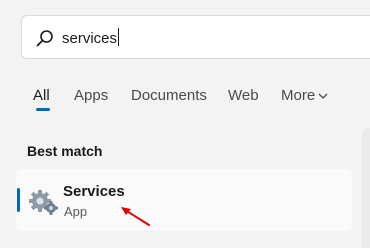  I want to click on tab-apps: Apps, so click(91, 96).